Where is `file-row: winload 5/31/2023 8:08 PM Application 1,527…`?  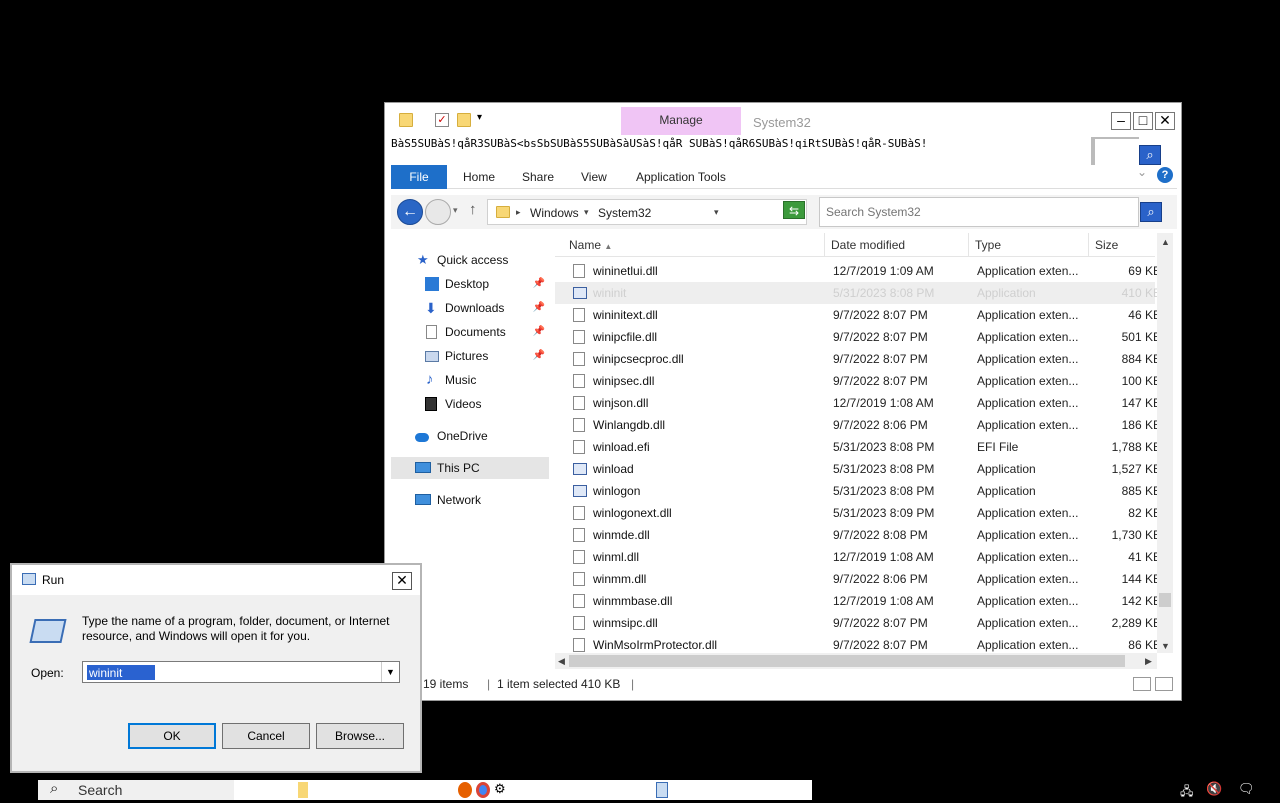 file-row: winload 5/31/2023 8:08 PM Application 1,527… is located at coordinates (858, 469).